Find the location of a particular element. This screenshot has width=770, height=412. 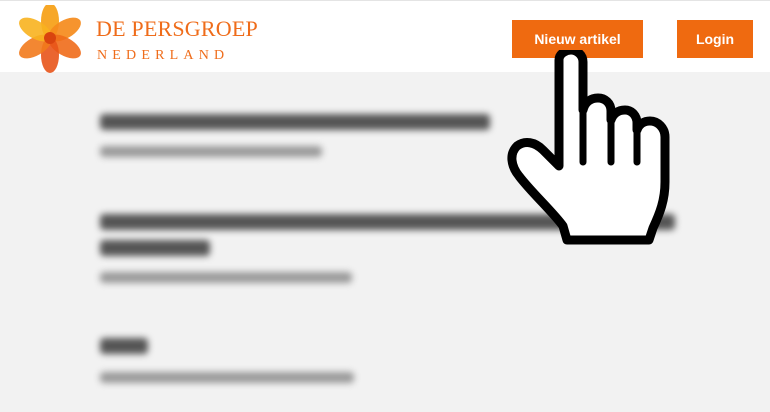

logo-subtitle: NEDERLAND is located at coordinates (163, 55).